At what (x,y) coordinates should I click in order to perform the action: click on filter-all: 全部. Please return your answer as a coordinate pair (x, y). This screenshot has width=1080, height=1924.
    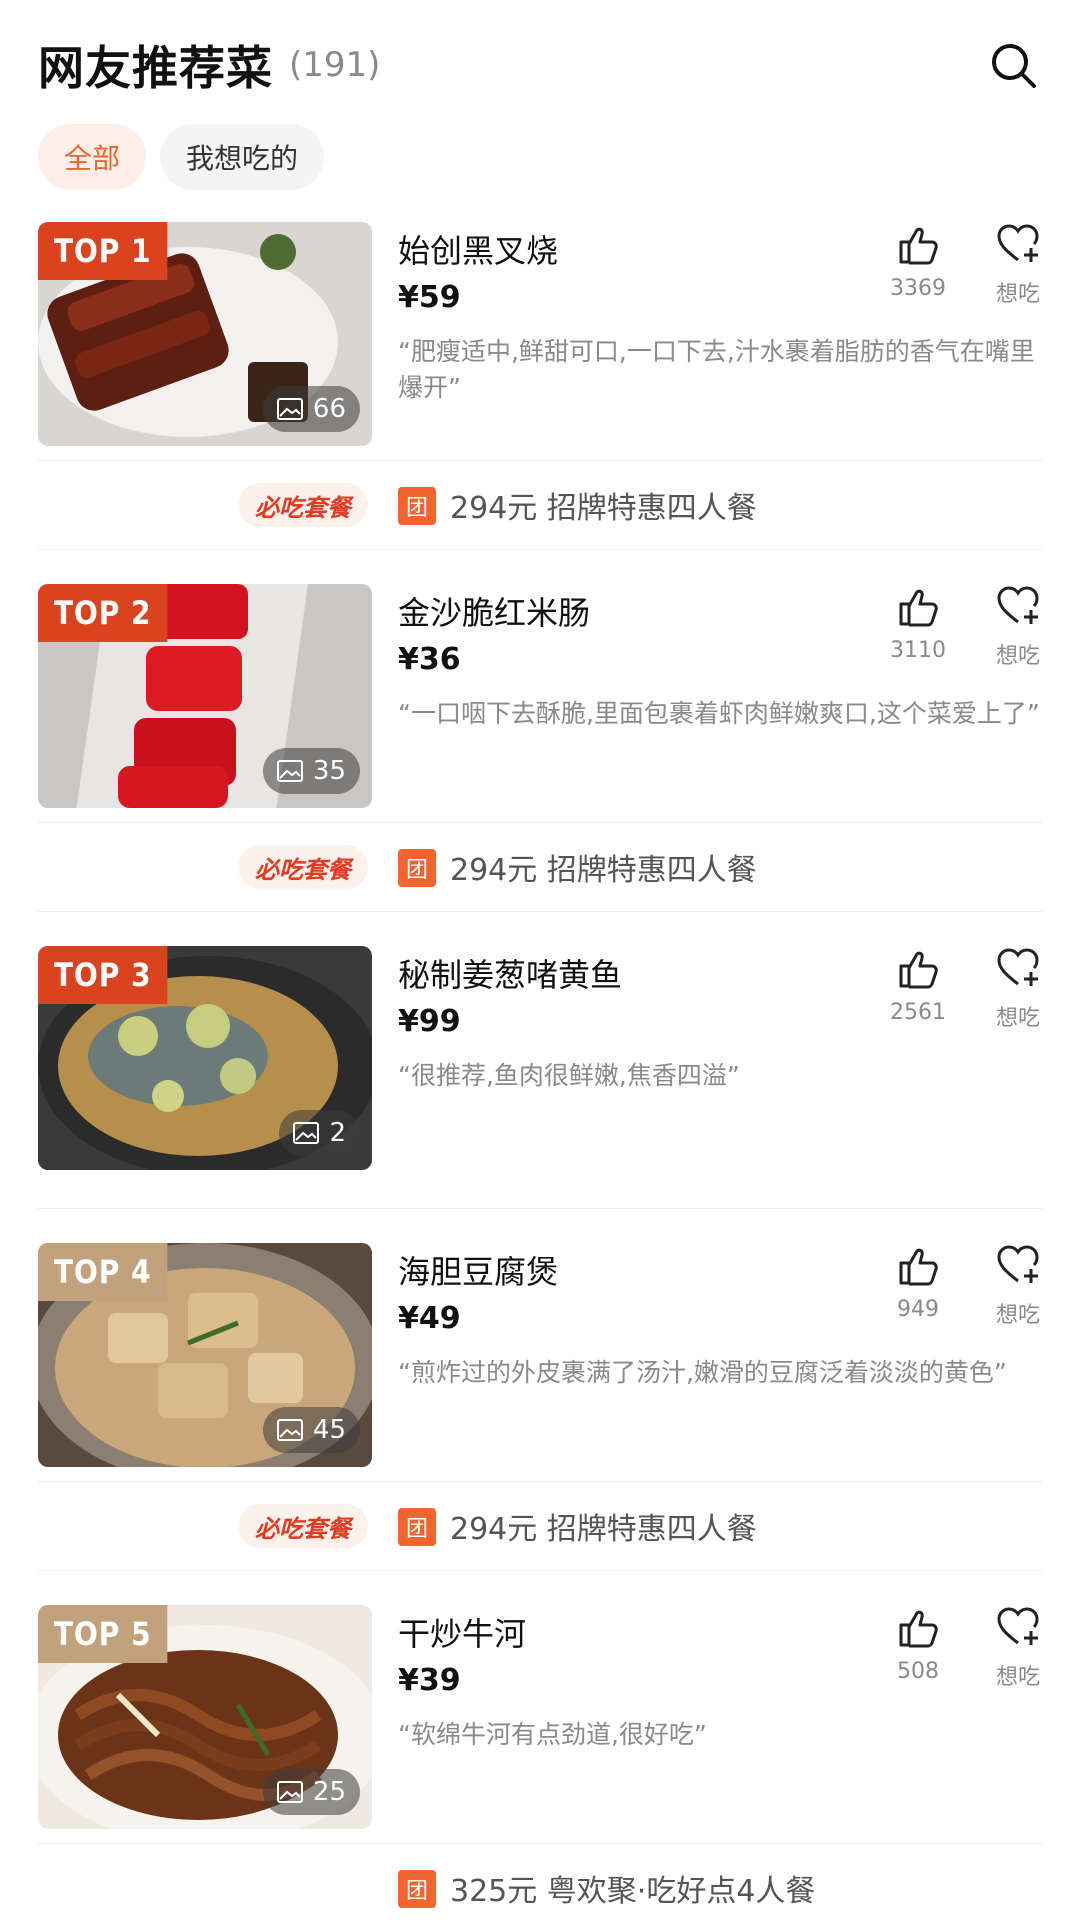
    Looking at the image, I should click on (92, 157).